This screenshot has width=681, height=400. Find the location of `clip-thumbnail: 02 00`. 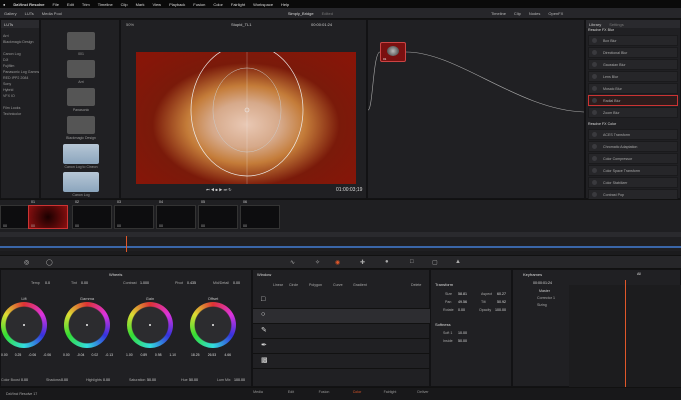

clip-thumbnail: 02 00 is located at coordinates (92, 214).